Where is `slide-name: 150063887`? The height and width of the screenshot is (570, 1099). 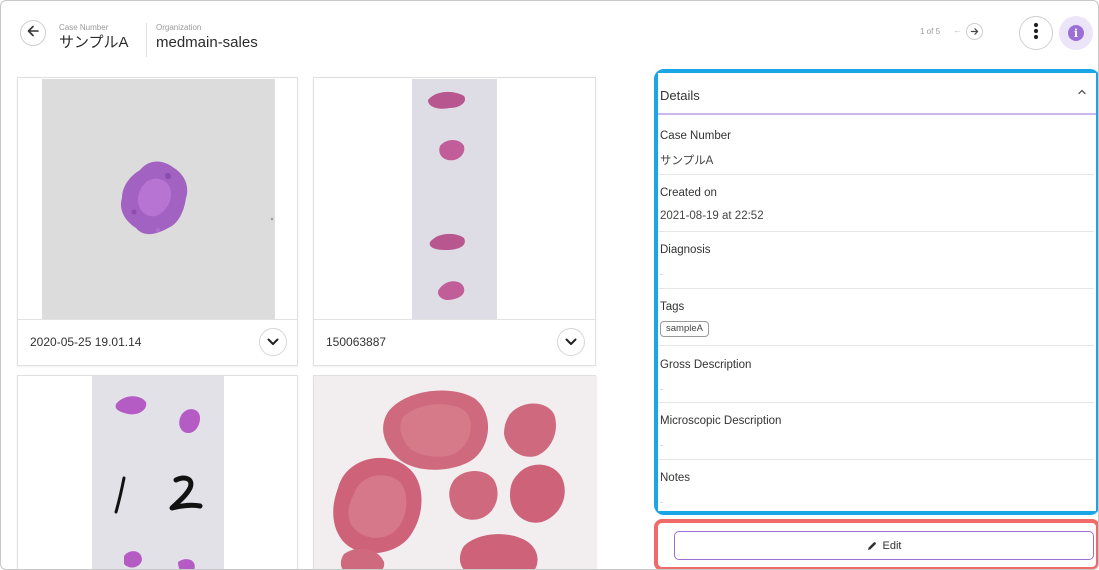
slide-name: 150063887 is located at coordinates (356, 342).